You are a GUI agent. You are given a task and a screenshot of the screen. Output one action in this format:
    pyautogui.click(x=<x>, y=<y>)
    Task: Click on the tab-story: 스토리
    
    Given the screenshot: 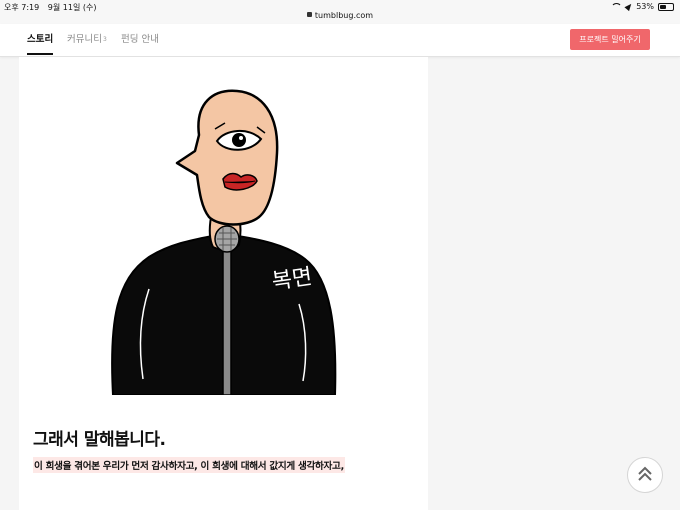 What is the action you would take?
    pyautogui.click(x=40, y=43)
    